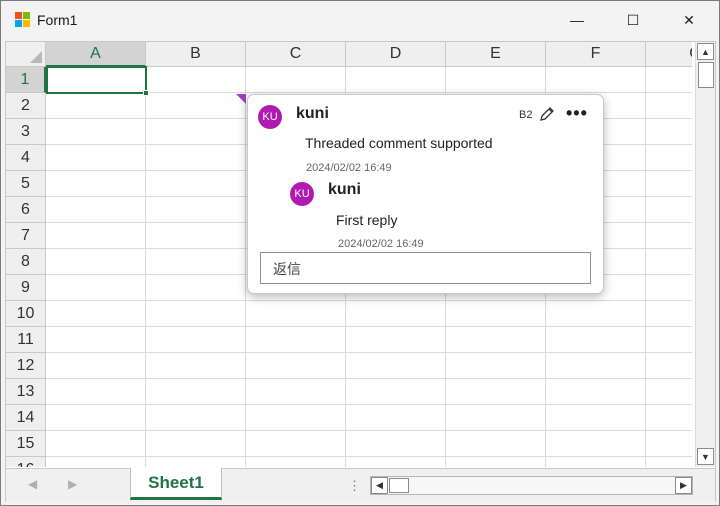  What do you see at coordinates (32, 484) in the screenshot?
I see `prev-sheet-icon: ◀` at bounding box center [32, 484].